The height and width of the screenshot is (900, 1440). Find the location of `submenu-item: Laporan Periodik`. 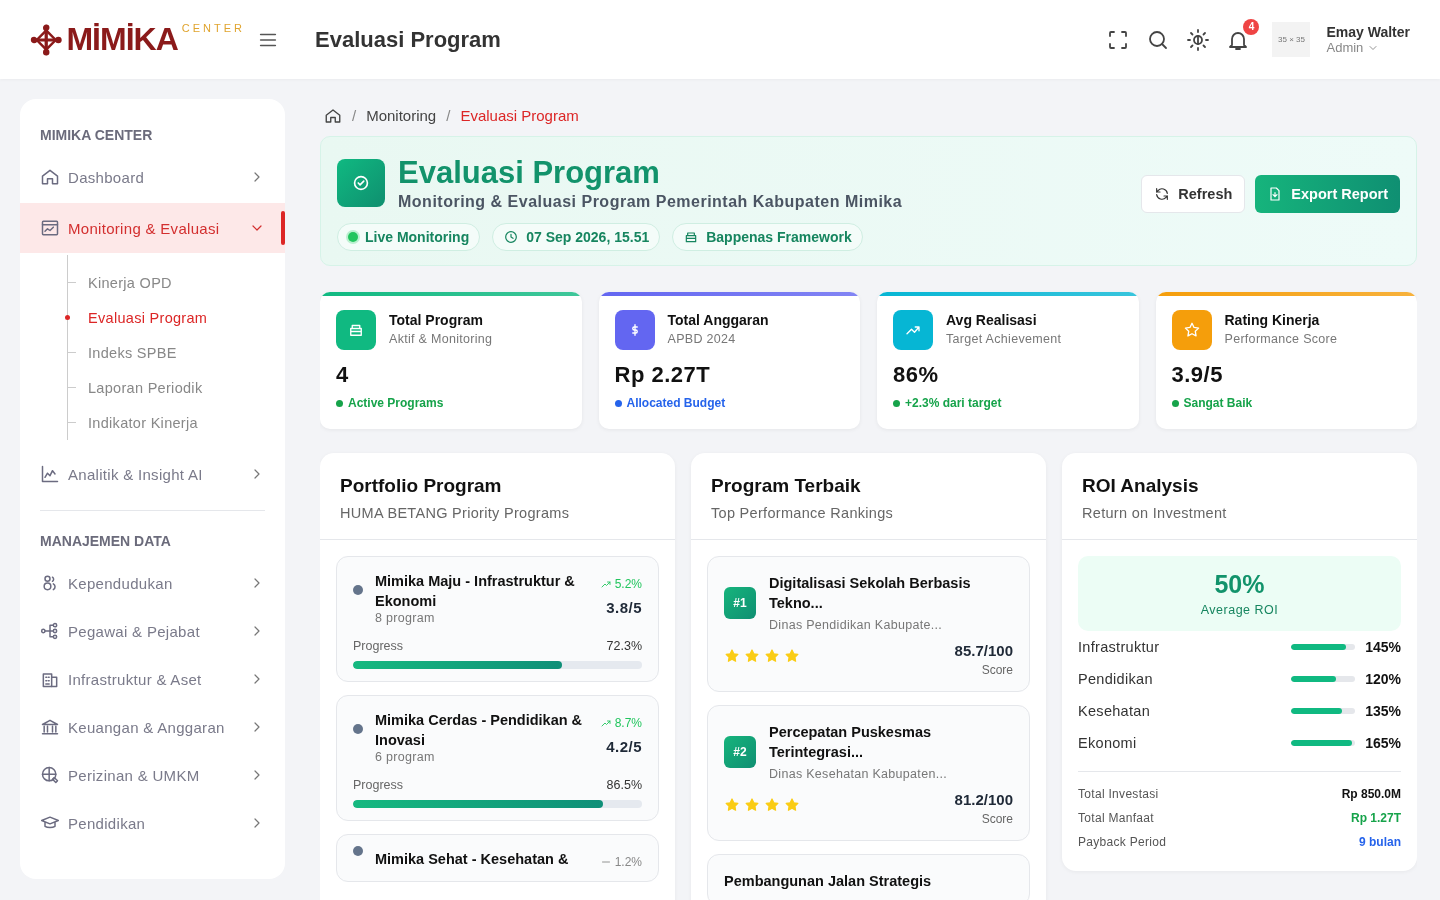

submenu-item: Laporan Periodik is located at coordinates (176, 387).